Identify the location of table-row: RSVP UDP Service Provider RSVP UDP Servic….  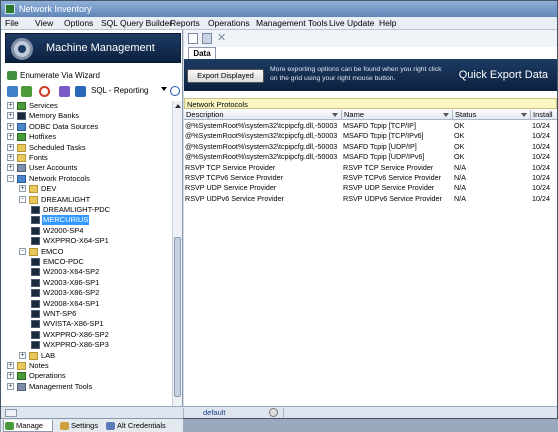
(370, 188).